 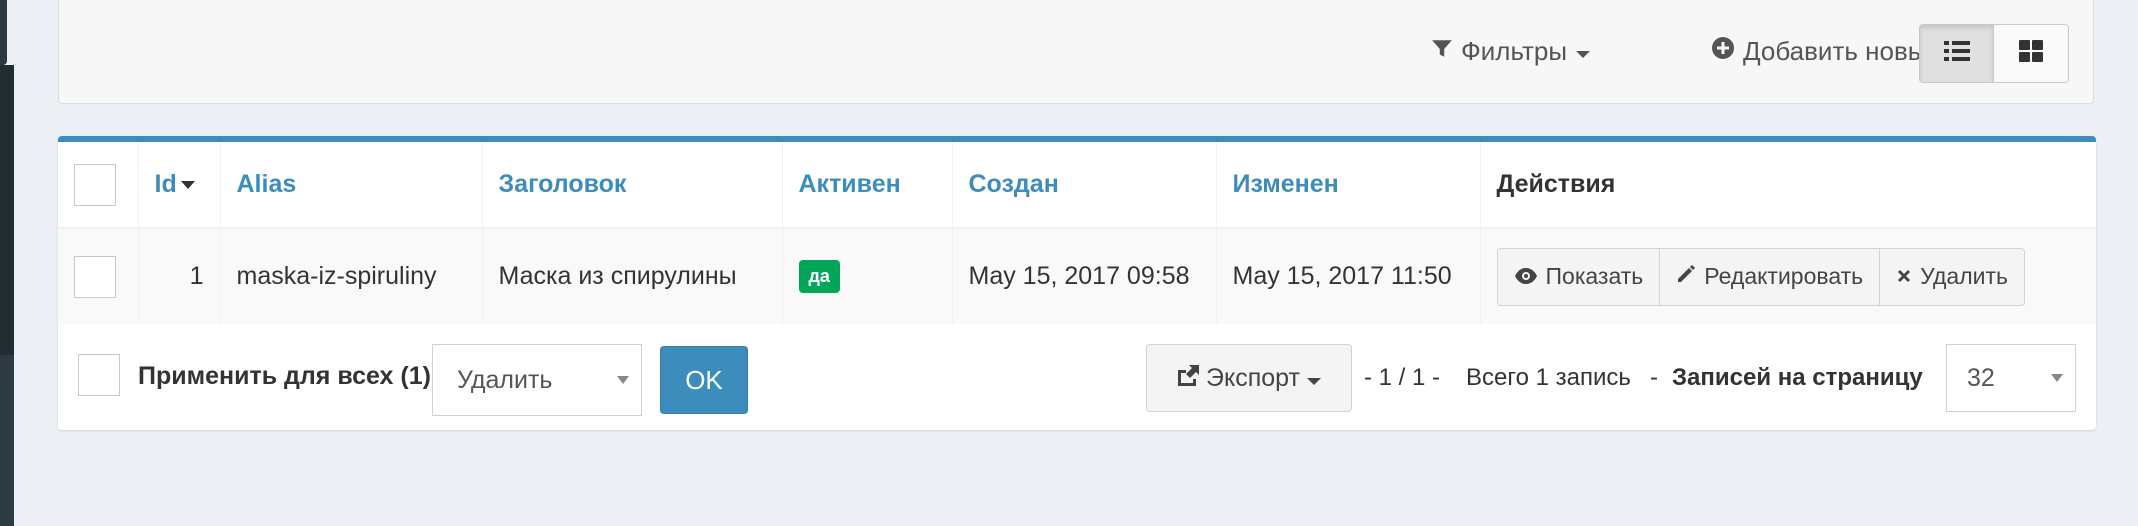 I want to click on close-icon, so click(x=1904, y=276).